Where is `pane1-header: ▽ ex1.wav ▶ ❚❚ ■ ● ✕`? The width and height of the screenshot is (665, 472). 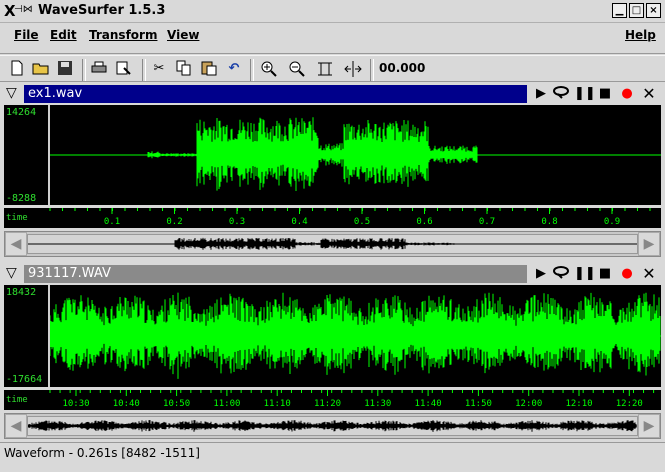
pane1-header: ▽ ex1.wav ▶ ❚❚ ■ ● ✕ is located at coordinates (332, 94).